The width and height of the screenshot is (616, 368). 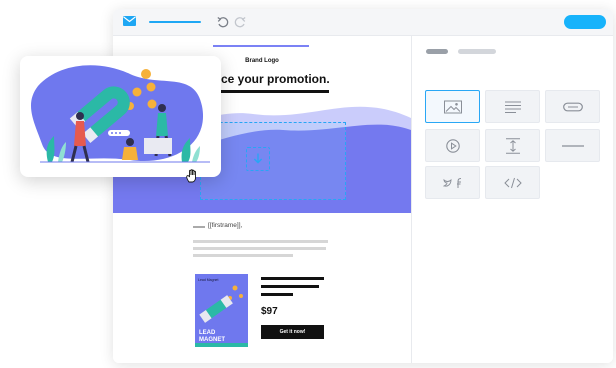 I want to click on mail-icon, so click(x=129, y=21).